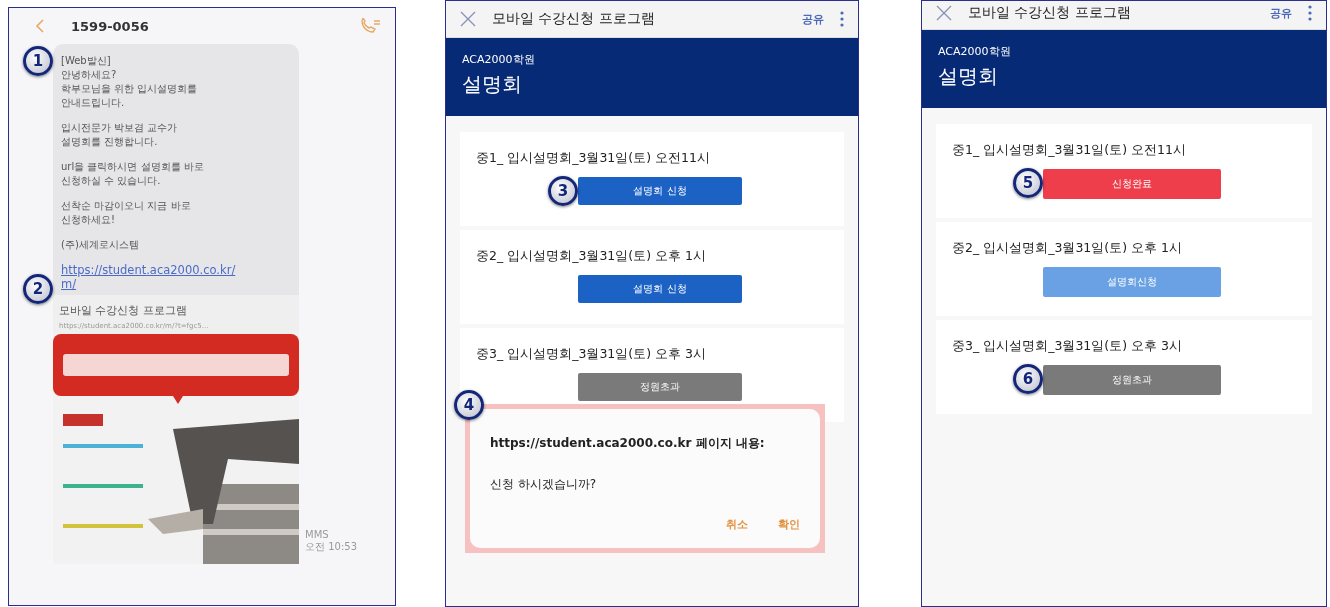 This screenshot has width=1330, height=607. What do you see at coordinates (317, 534) in the screenshot?
I see `message-type: MMS` at bounding box center [317, 534].